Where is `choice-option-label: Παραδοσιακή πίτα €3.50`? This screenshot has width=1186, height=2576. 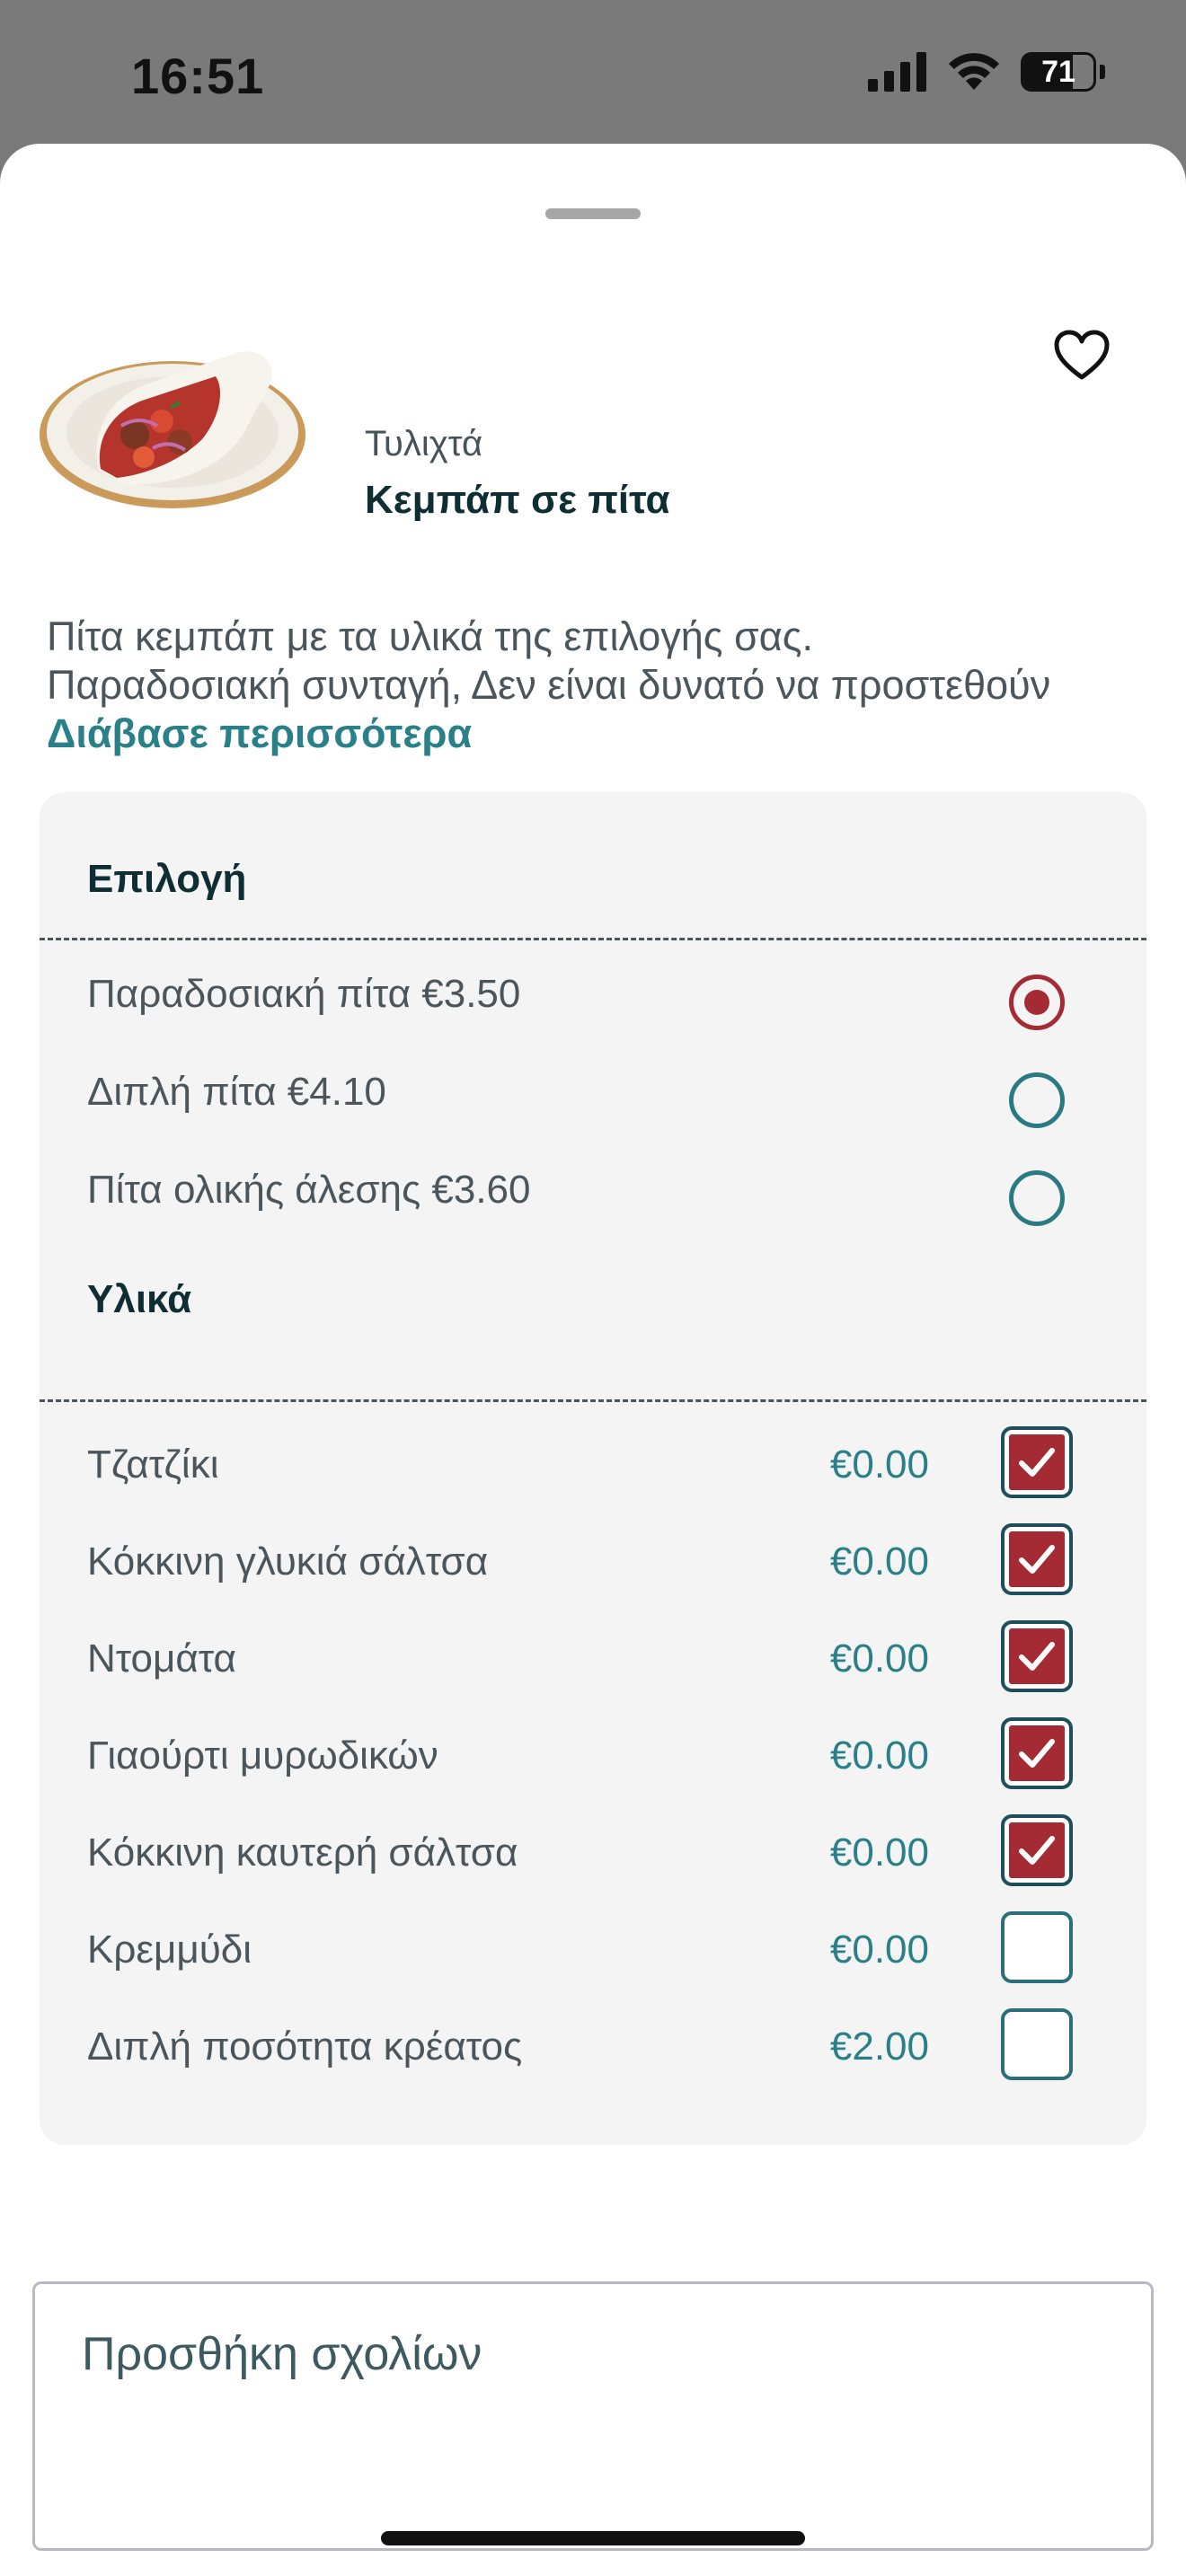 choice-option-label: Παραδοσιακή πίτα €3.50 is located at coordinates (304, 994).